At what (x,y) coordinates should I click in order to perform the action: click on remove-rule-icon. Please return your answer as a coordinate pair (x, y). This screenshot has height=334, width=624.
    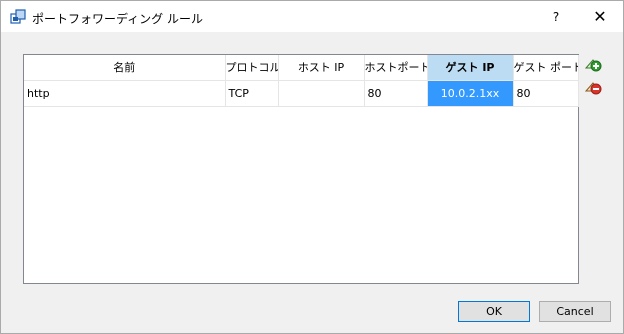
    Looking at the image, I should click on (593, 88).